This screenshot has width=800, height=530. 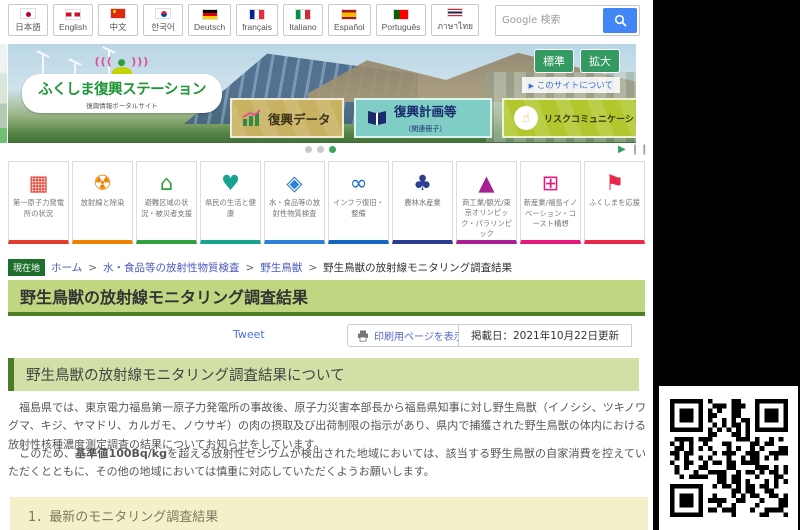 I want to click on lang-button-german: Deutsch, so click(x=210, y=20).